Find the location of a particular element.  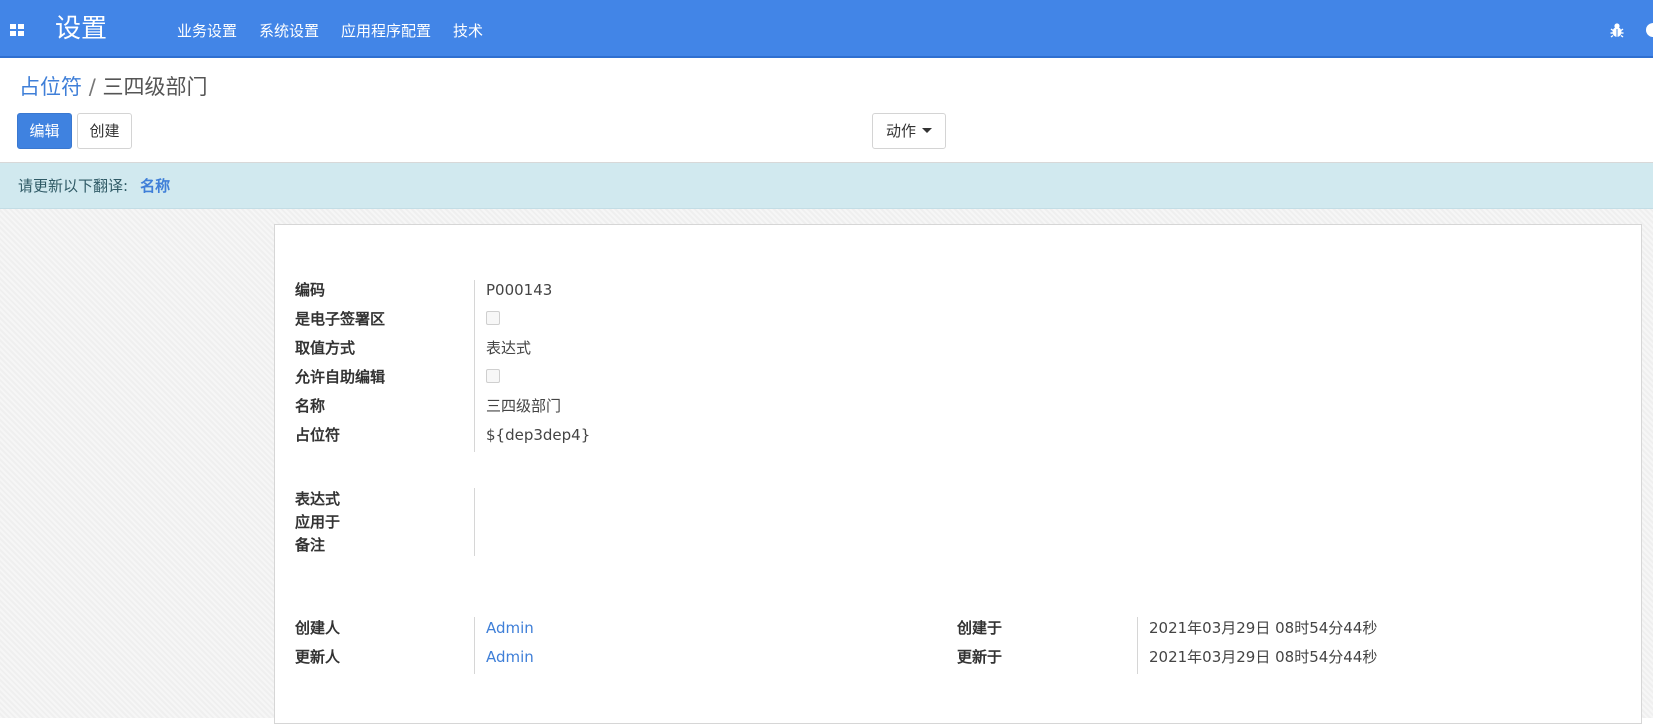

field-label-applies-to: 应用于 is located at coordinates (318, 522).